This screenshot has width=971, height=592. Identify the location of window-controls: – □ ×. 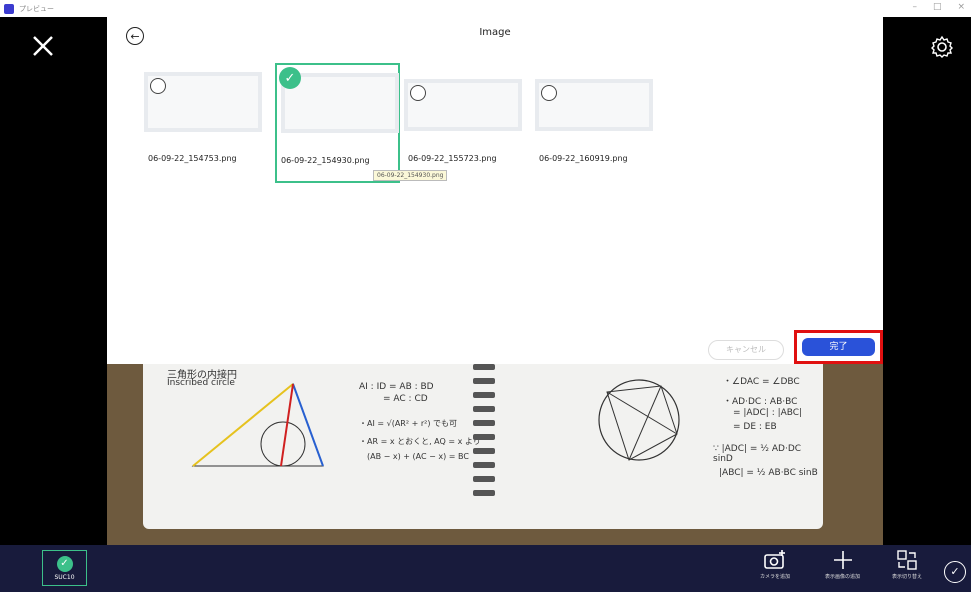
(938, 7).